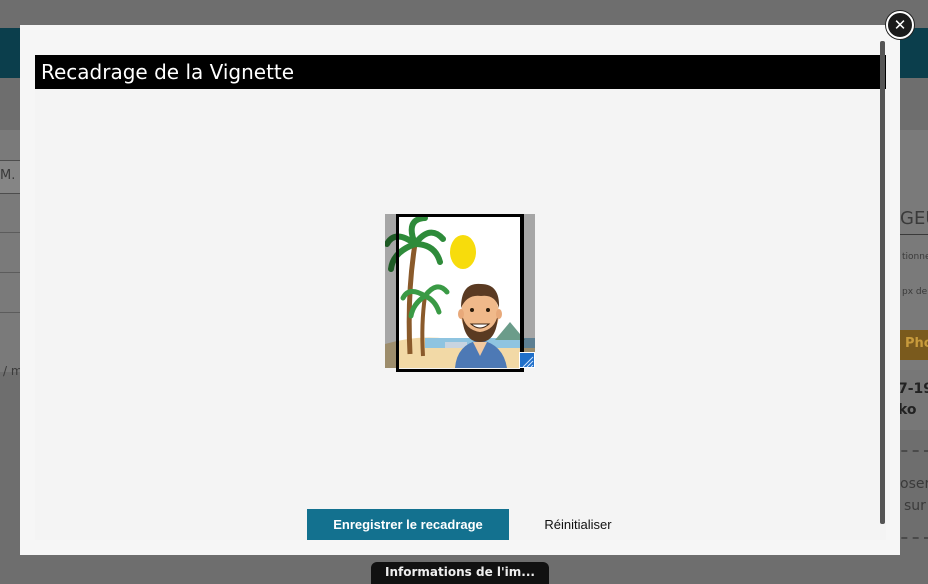 The width and height of the screenshot is (928, 584). I want to click on background-photo-label: Pho, so click(916, 343).